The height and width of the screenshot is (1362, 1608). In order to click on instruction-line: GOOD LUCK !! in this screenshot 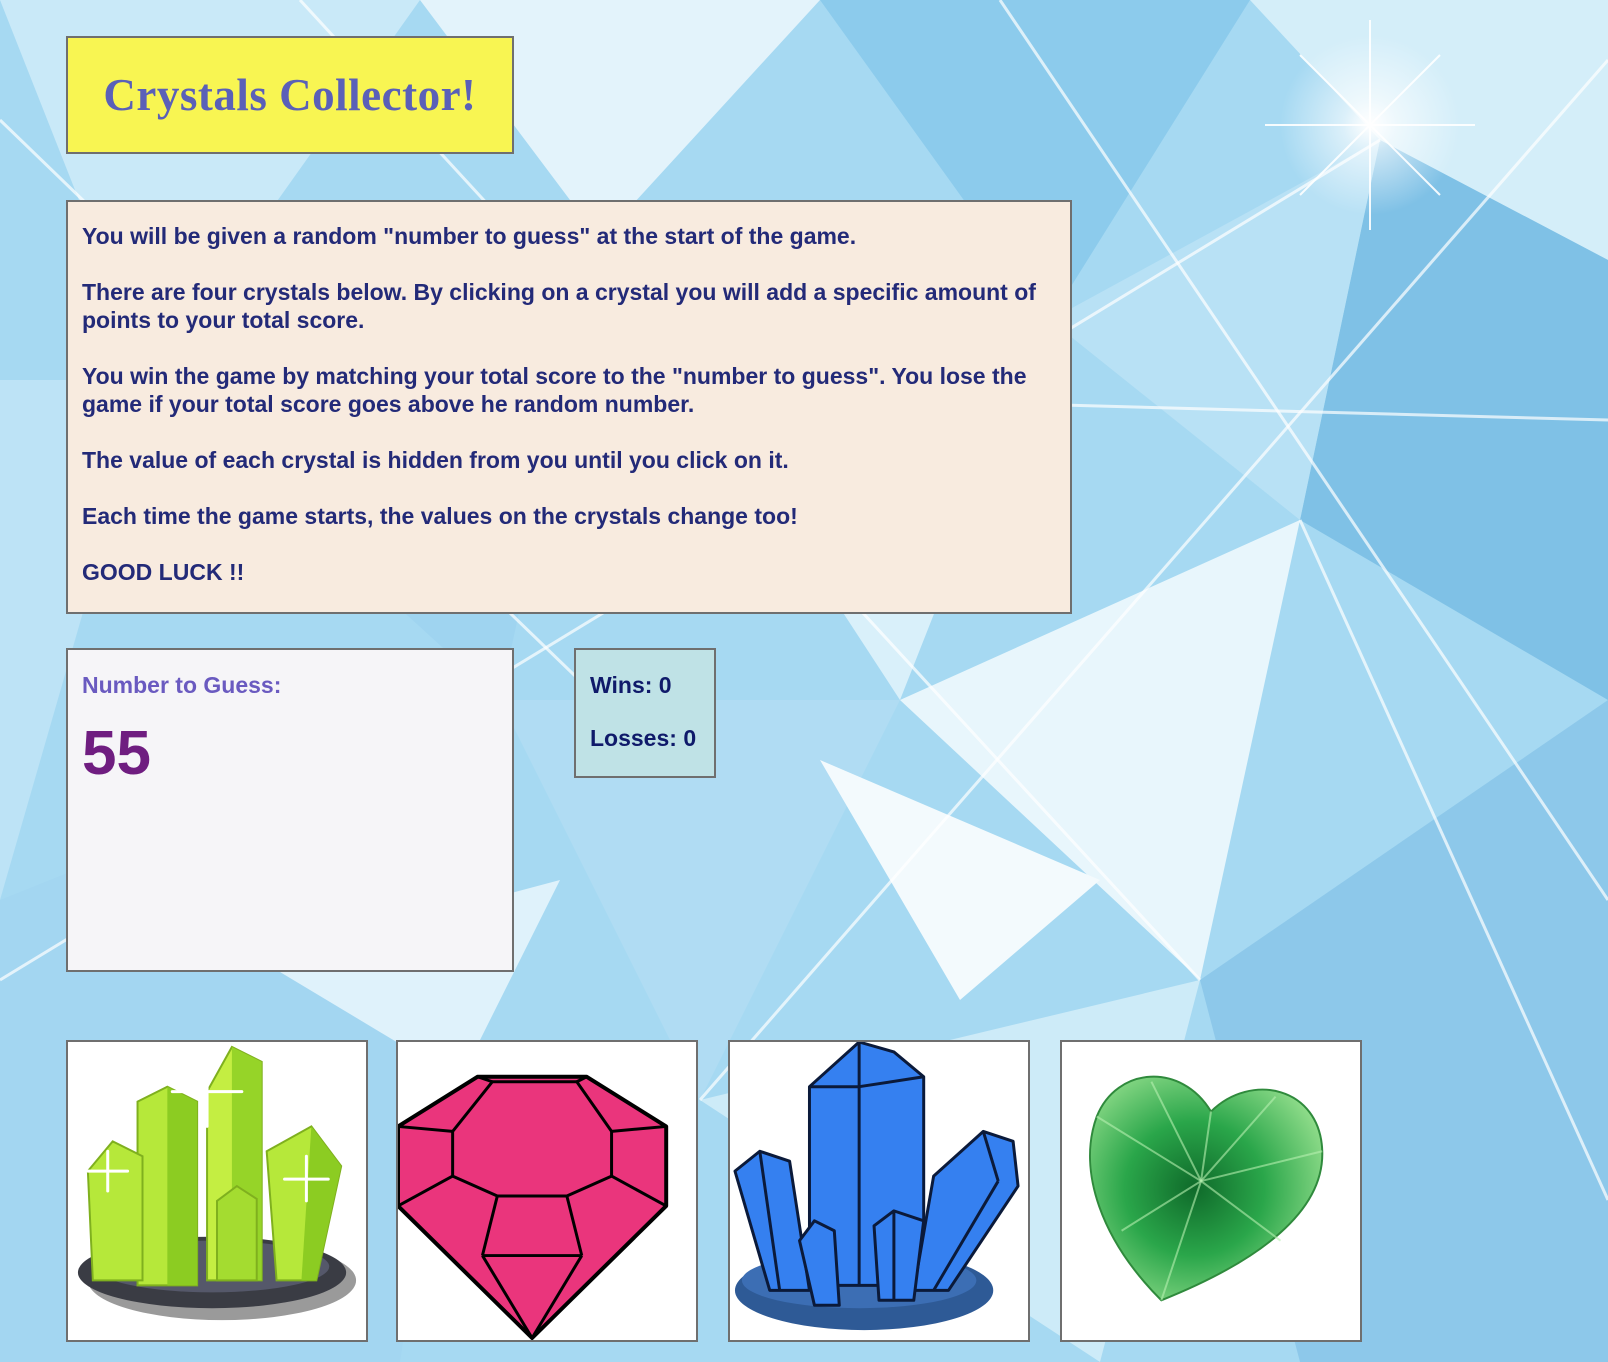, I will do `click(163, 572)`.